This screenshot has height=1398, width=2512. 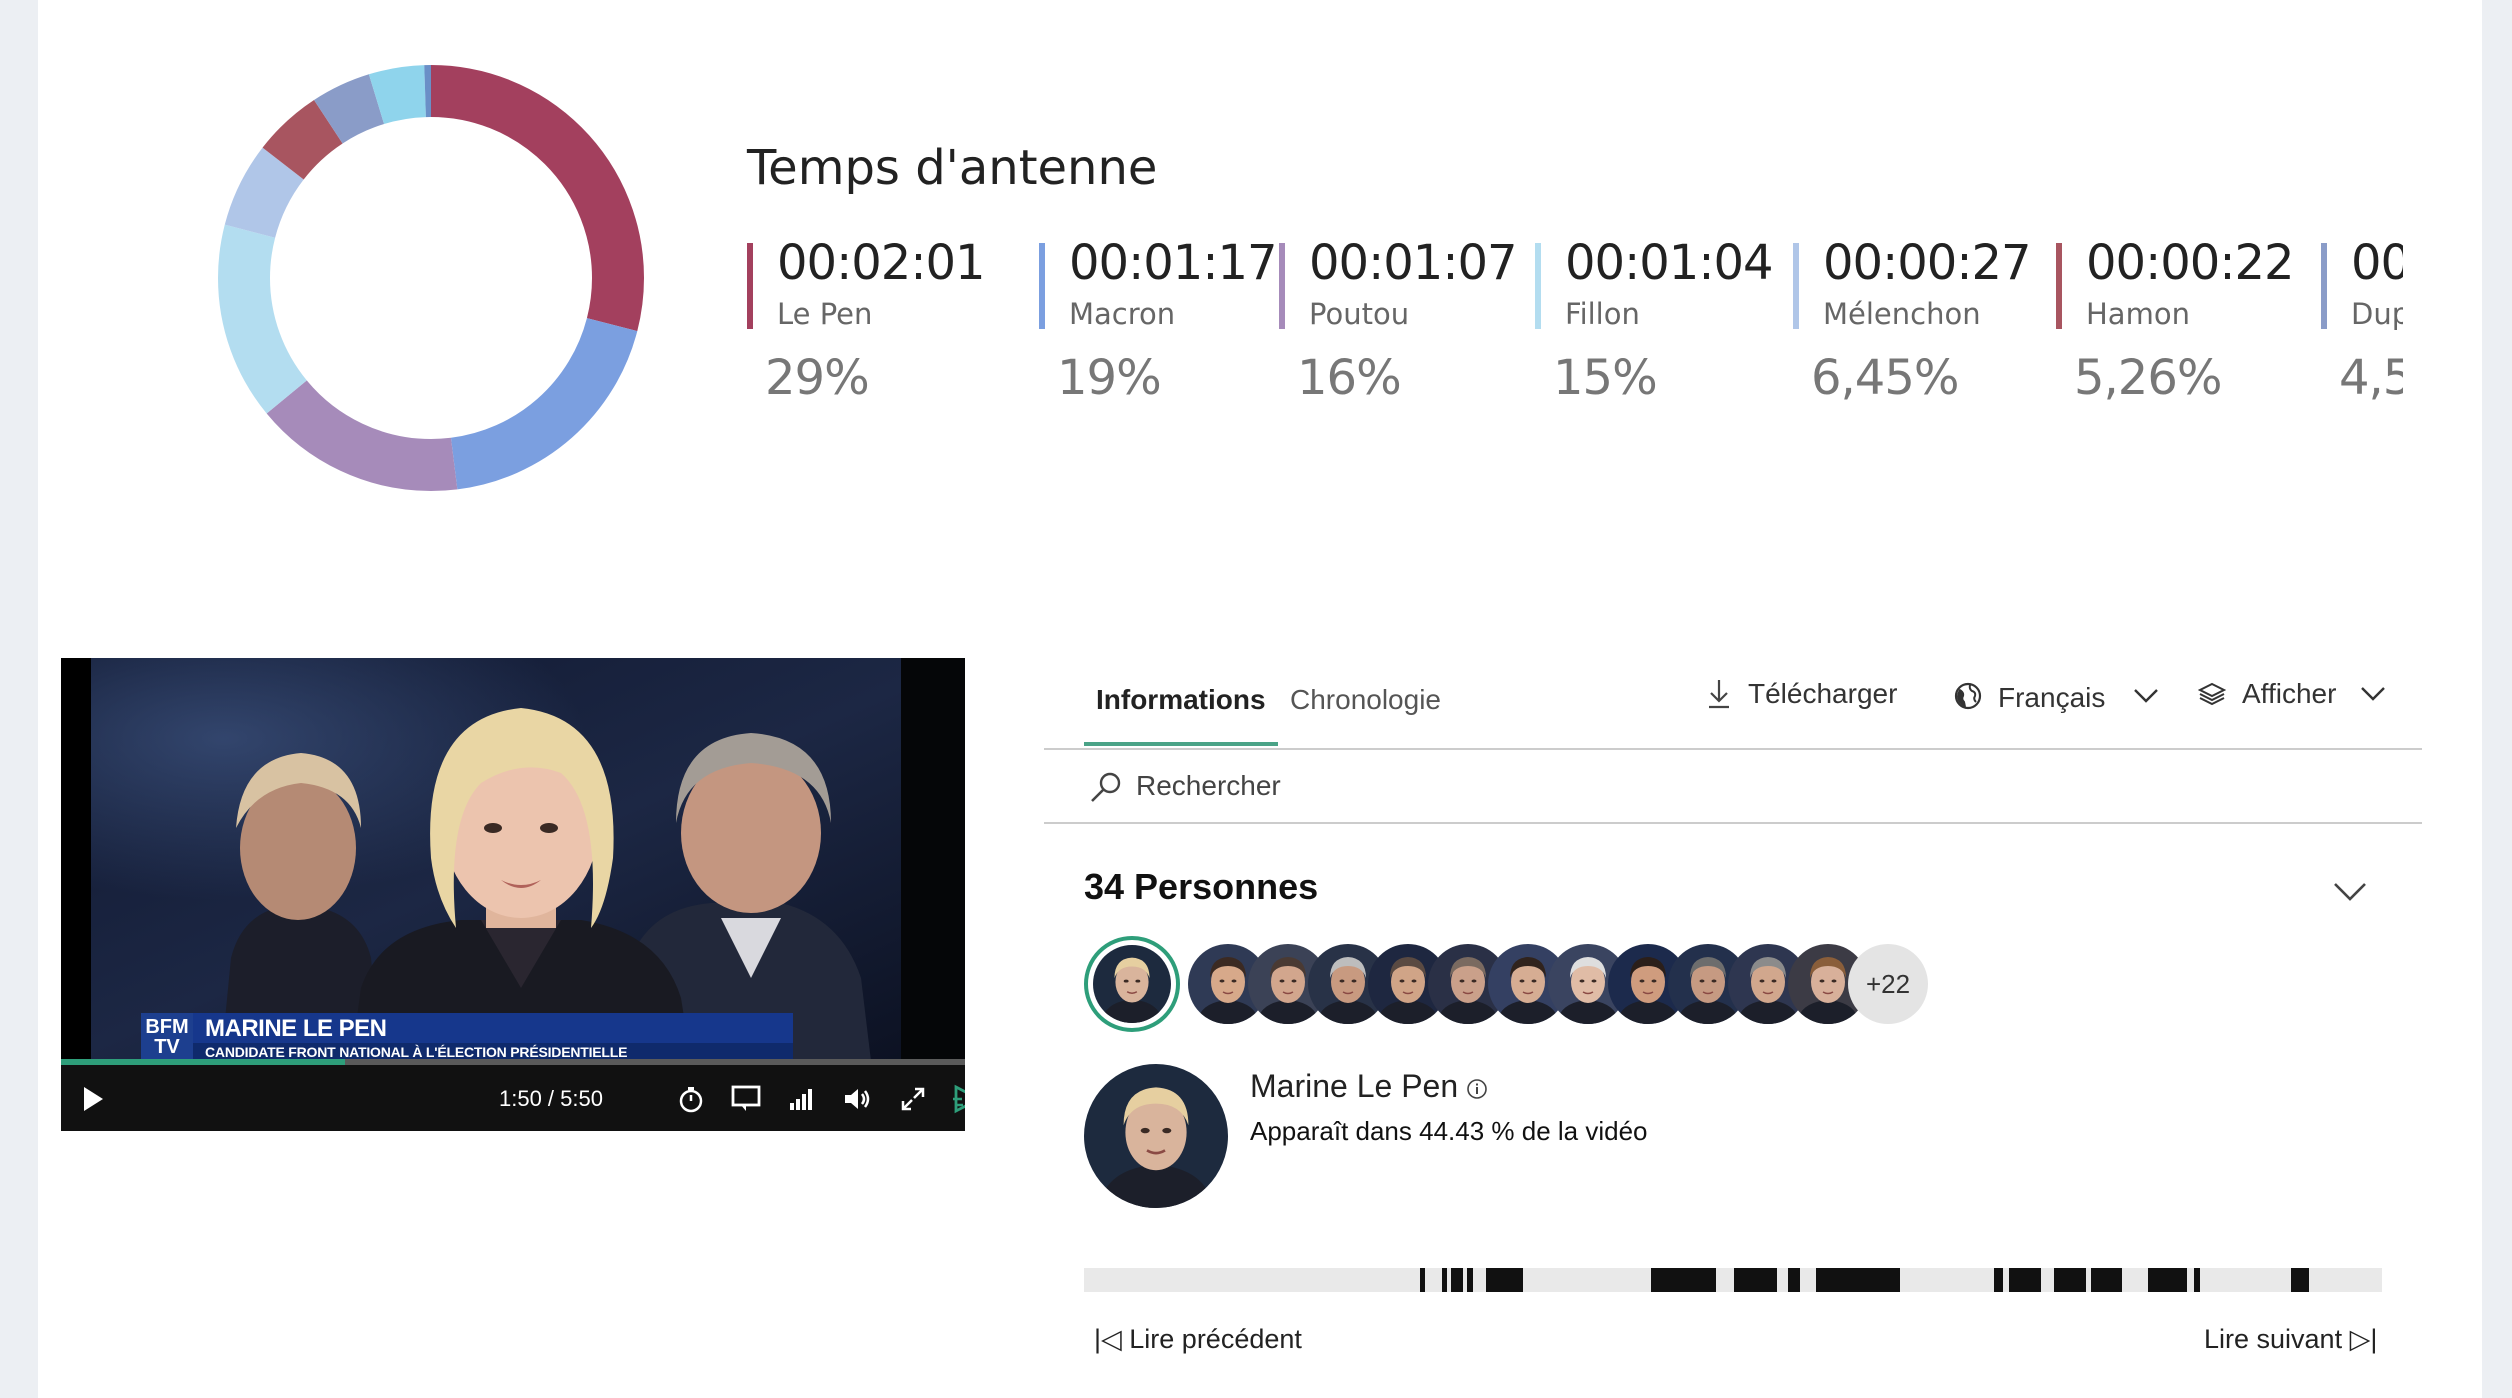 What do you see at coordinates (1968, 696) in the screenshot?
I see `globe-icon` at bounding box center [1968, 696].